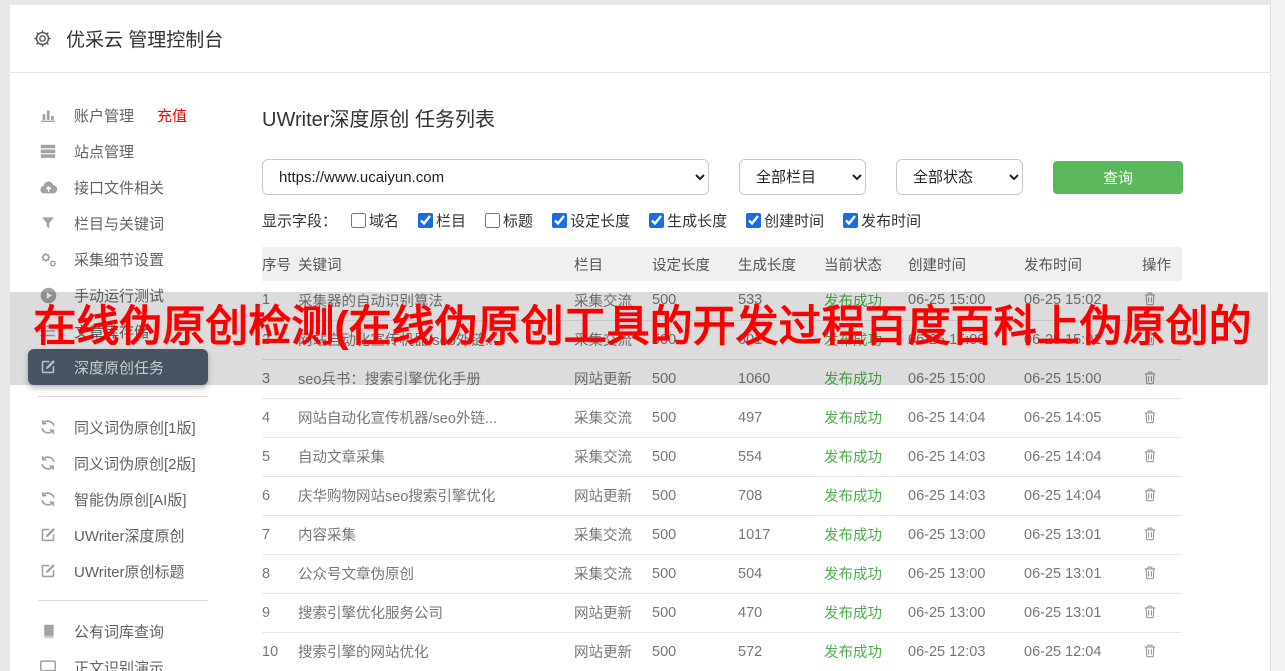 The image size is (1285, 671). I want to click on field-option: 标题, so click(509, 220).